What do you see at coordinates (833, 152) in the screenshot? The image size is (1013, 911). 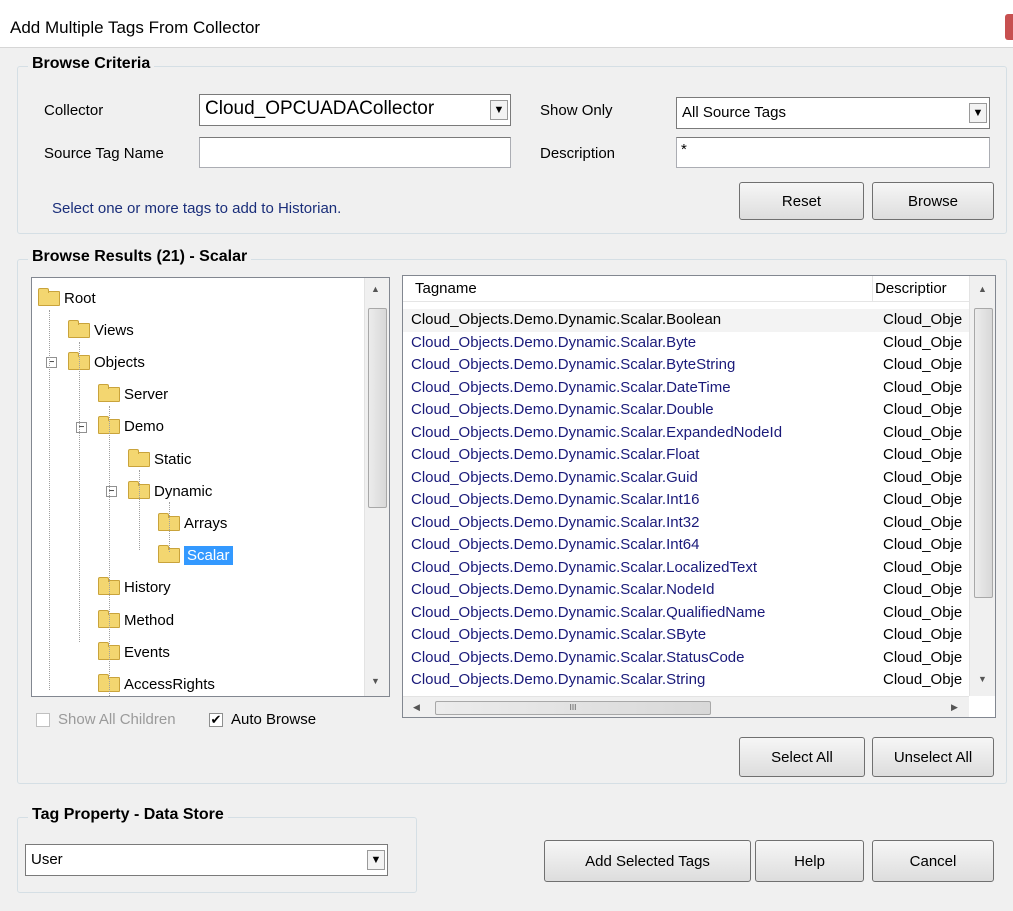 I see `description-input: *` at bounding box center [833, 152].